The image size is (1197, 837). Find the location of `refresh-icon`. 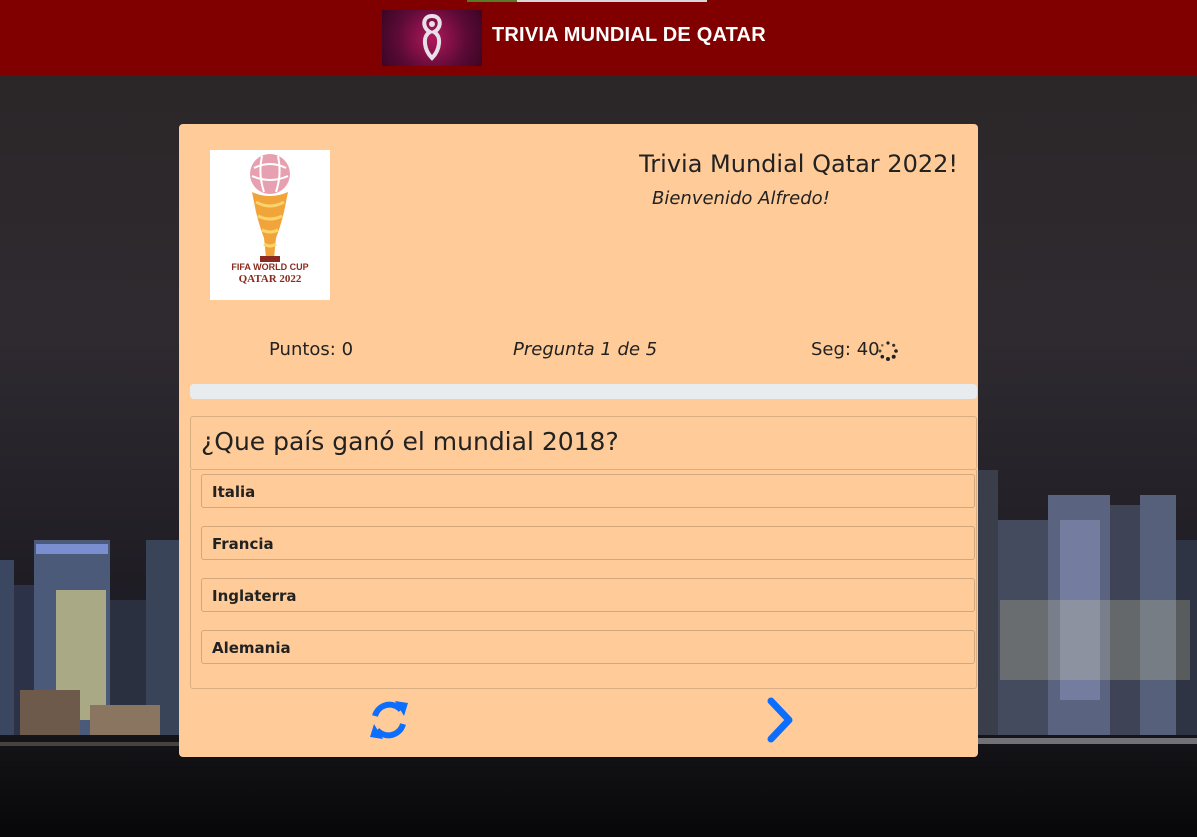

refresh-icon is located at coordinates (389, 720).